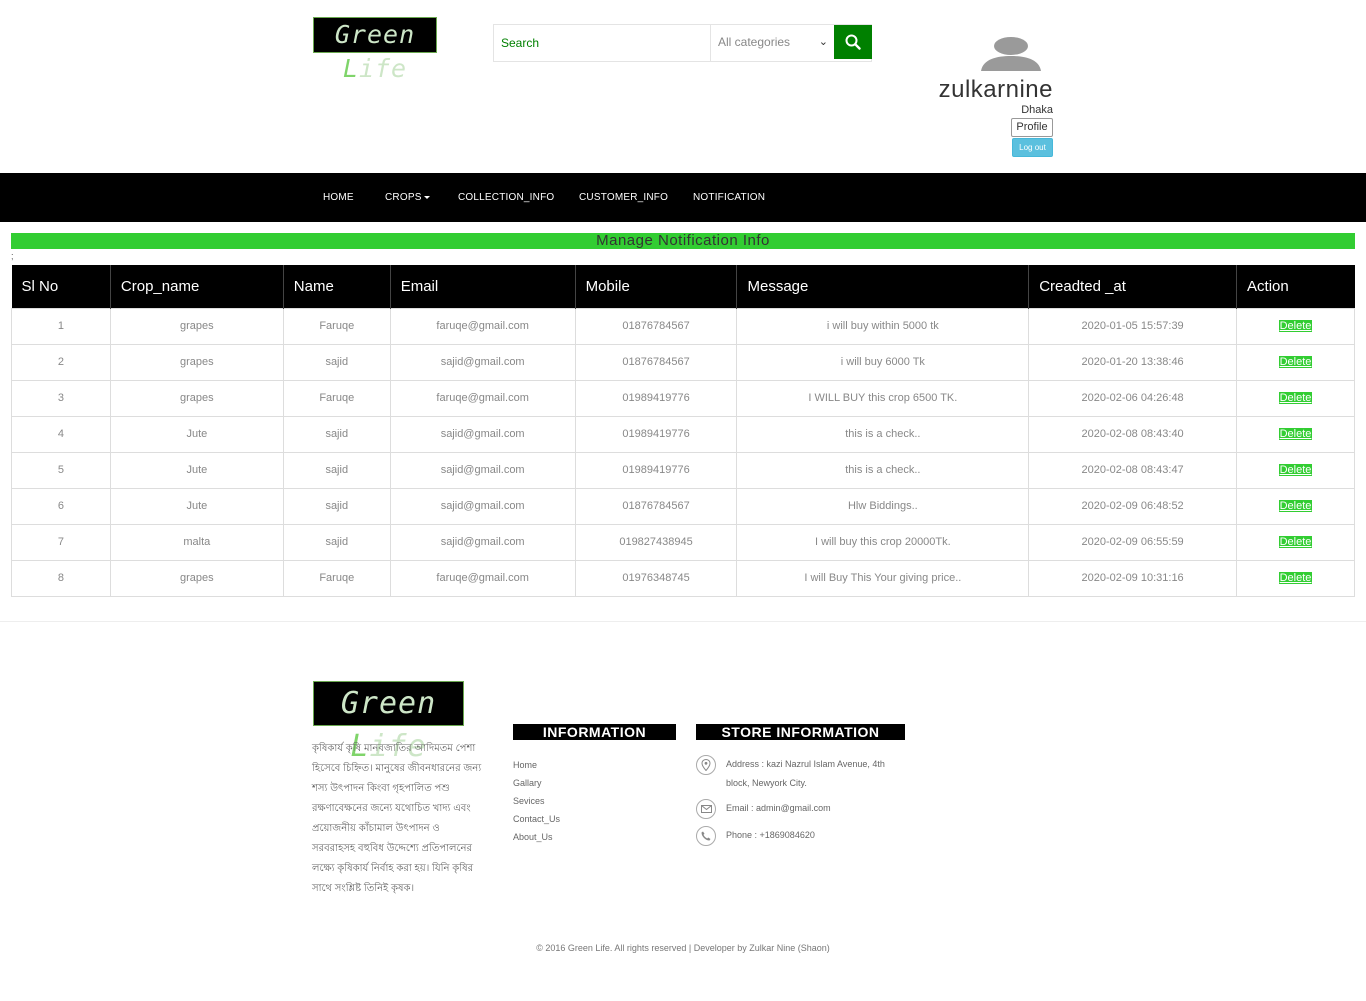 This screenshot has width=1366, height=1001. Describe the element at coordinates (883, 542) in the screenshot. I see `cell-message: I will buy this crop 20000Tk.` at that location.